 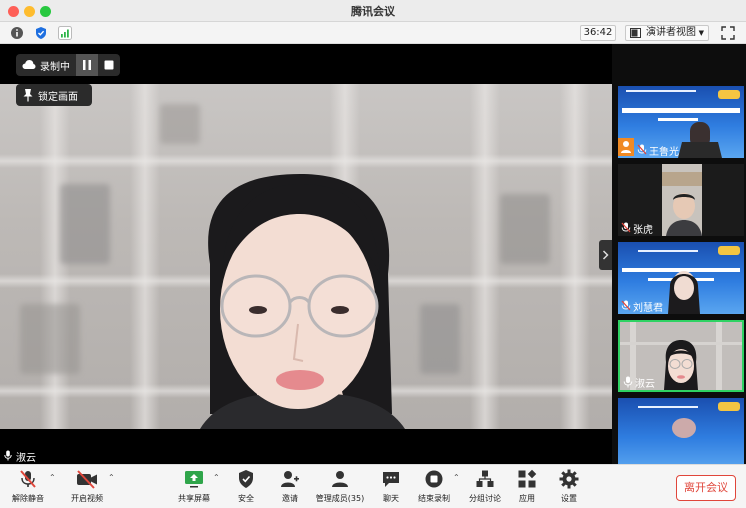 I want to click on add-user-icon, so click(x=290, y=479).